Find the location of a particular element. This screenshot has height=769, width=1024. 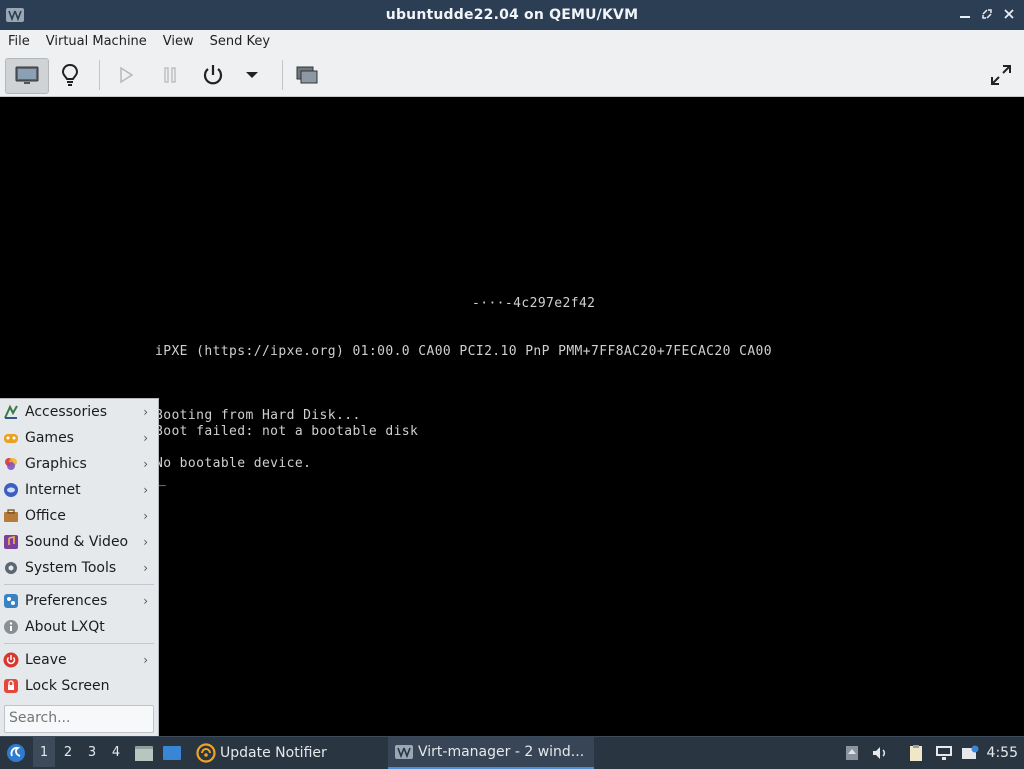

games-icon is located at coordinates (11, 438).